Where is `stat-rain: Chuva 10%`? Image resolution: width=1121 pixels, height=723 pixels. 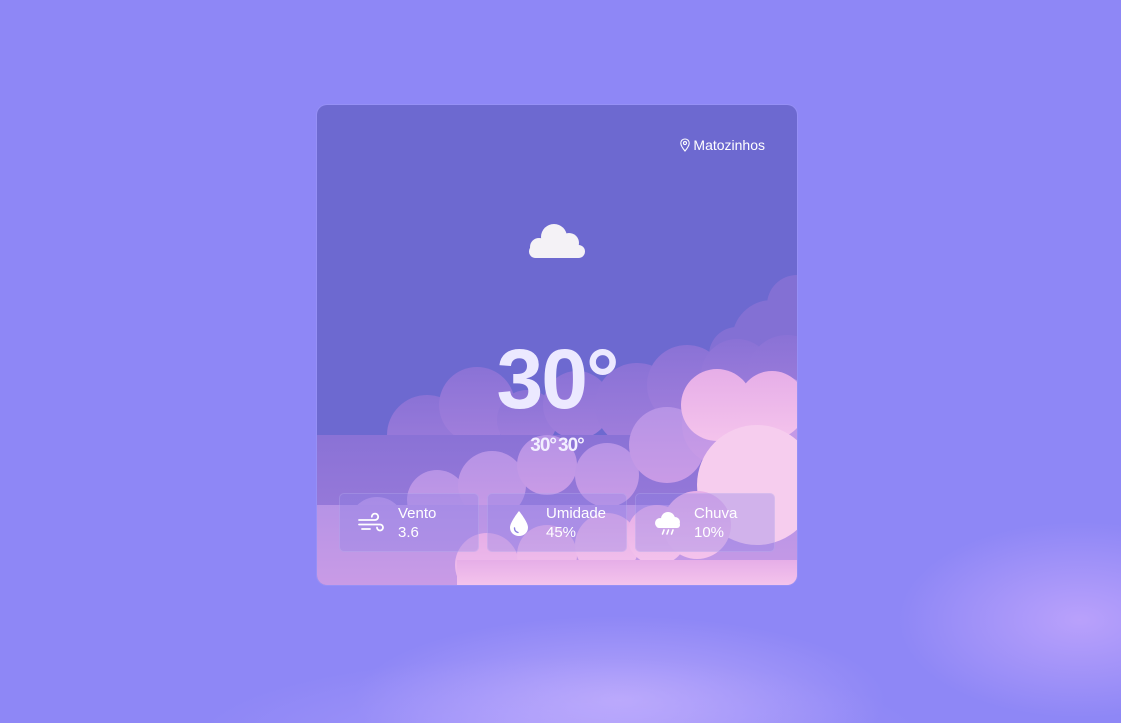
stat-rain: Chuva 10% is located at coordinates (705, 522).